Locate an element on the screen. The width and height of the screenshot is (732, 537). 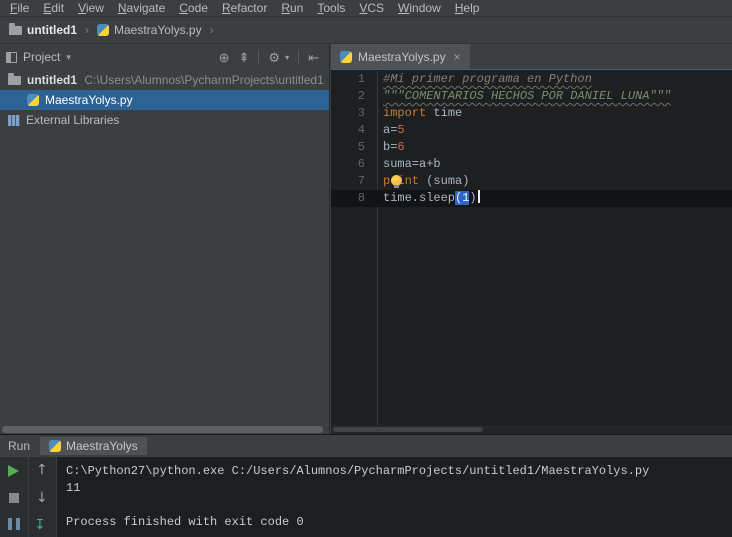
menu-edit: Edit is located at coordinates (53, 8).